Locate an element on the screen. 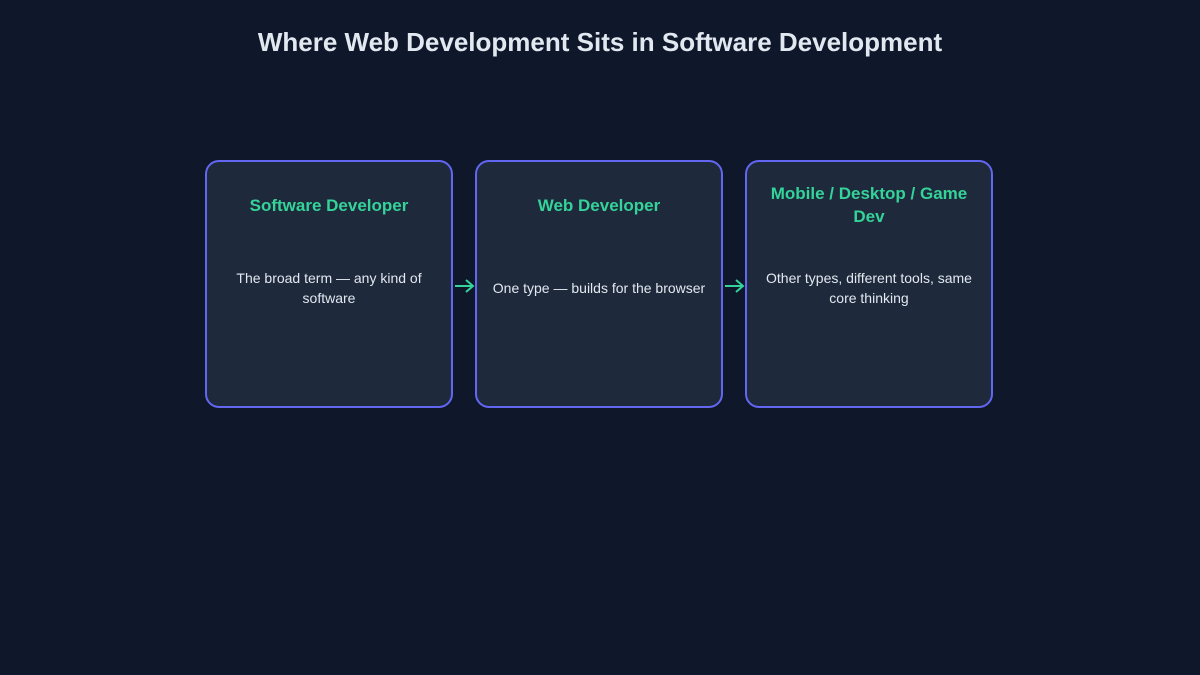 This screenshot has height=675, width=1200. card-title: Mobile / Desktop / Game Dev is located at coordinates (869, 205).